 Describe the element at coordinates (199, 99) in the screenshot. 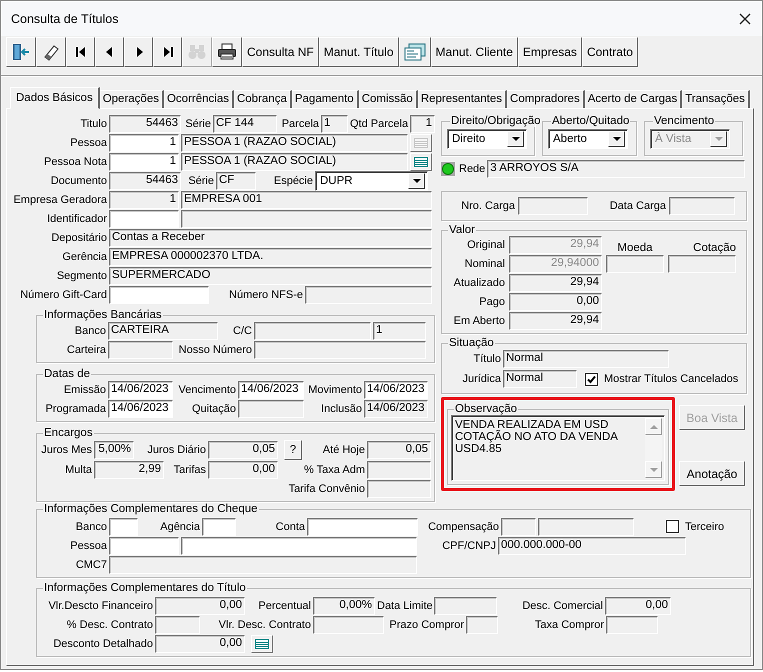

I see `tab: Ocorrências` at that location.